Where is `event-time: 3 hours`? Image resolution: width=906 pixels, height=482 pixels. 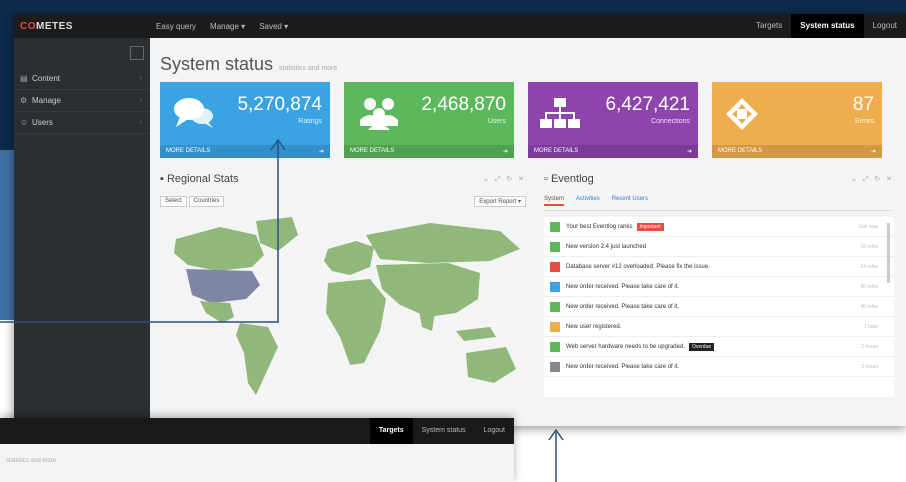 event-time: 3 hours is located at coordinates (869, 366).